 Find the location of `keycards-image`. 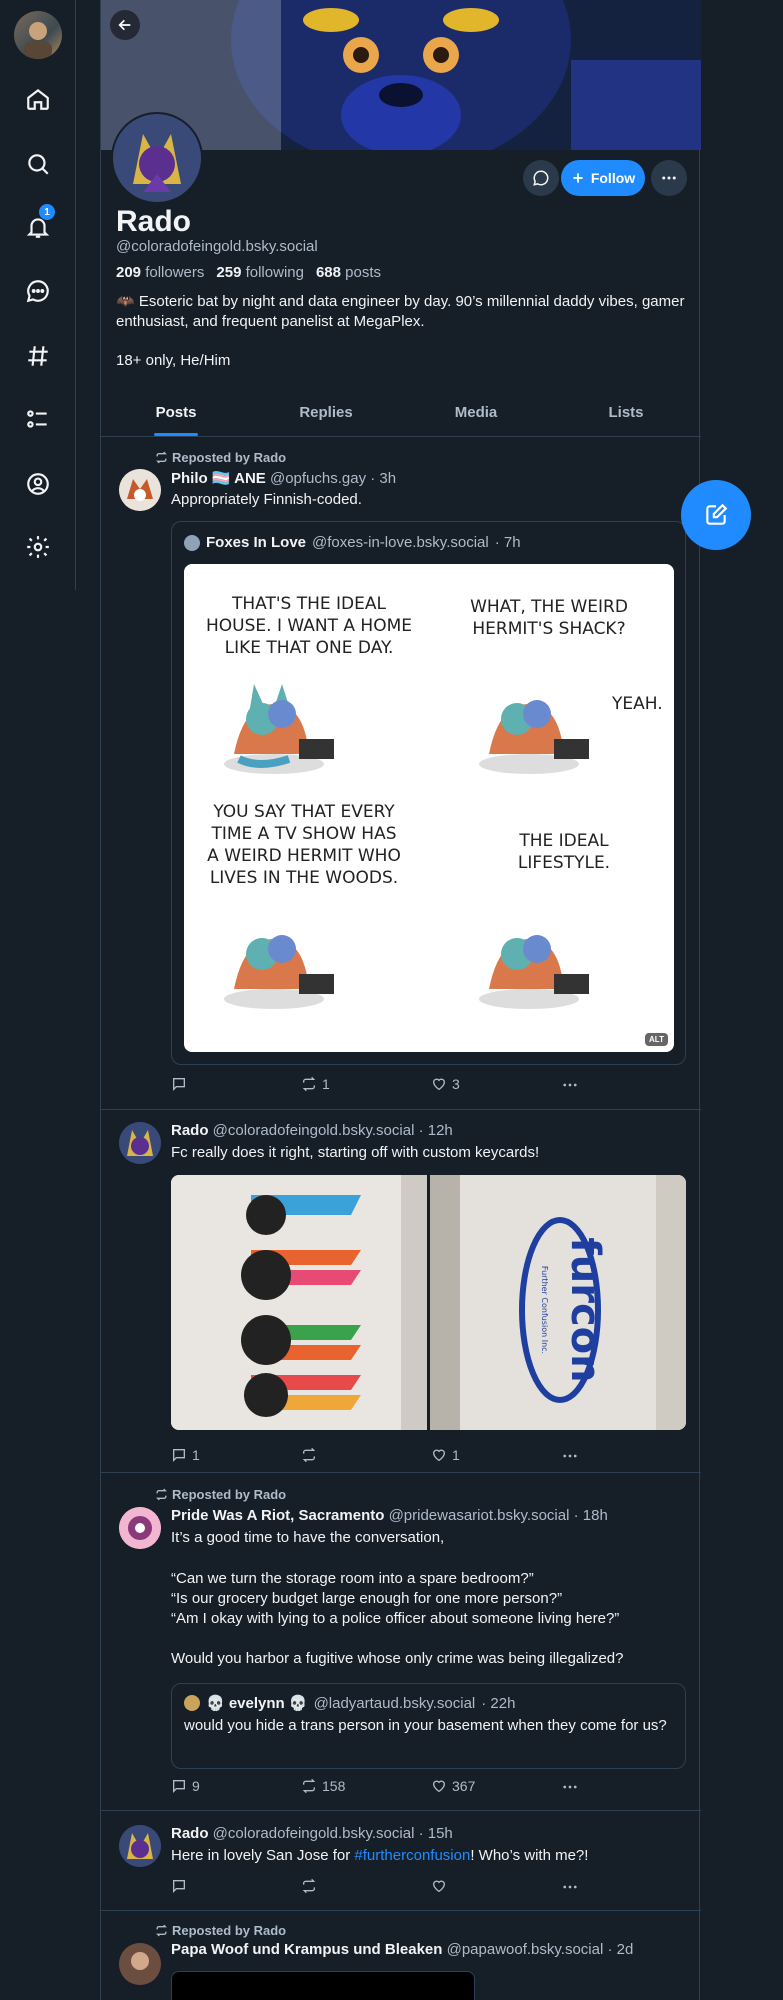

keycards-image is located at coordinates (299, 1302).